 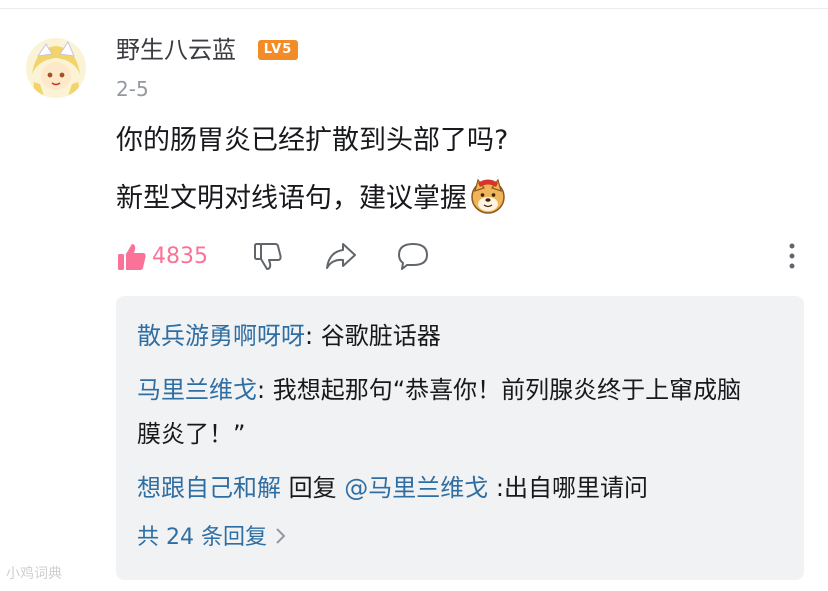 I want to click on thumbs-down-icon, so click(x=268, y=258).